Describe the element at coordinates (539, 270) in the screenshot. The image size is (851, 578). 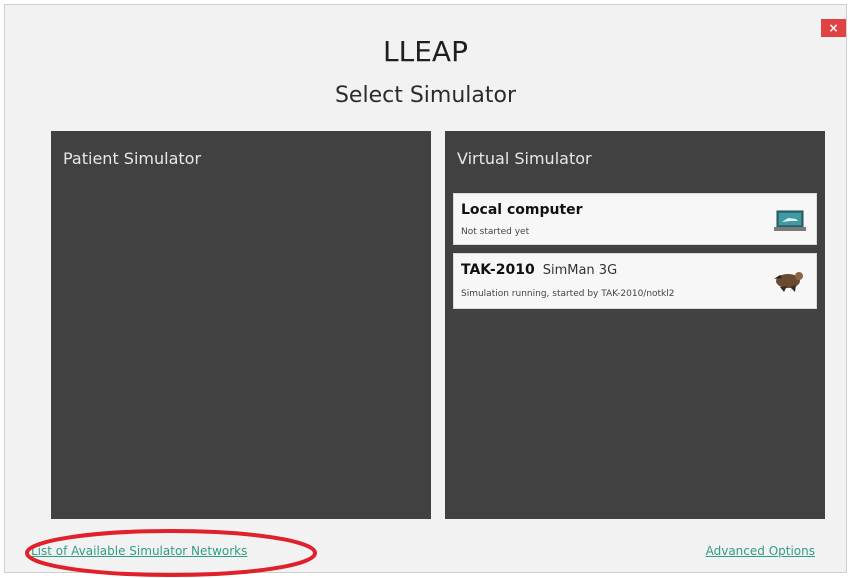
I see `simulator-name: TAK-2010 SimMan 3G` at that location.